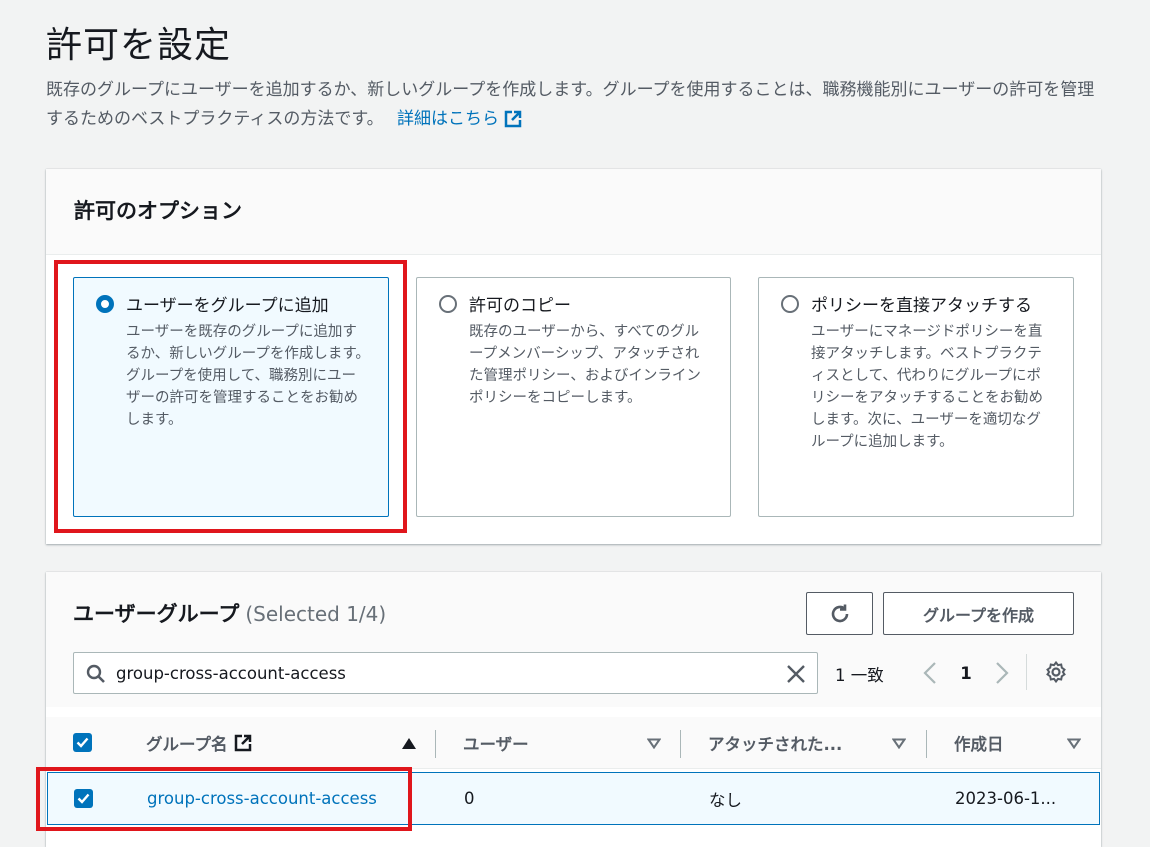  What do you see at coordinates (573, 212) in the screenshot?
I see `permission-options-header: 許可のオプション` at bounding box center [573, 212].